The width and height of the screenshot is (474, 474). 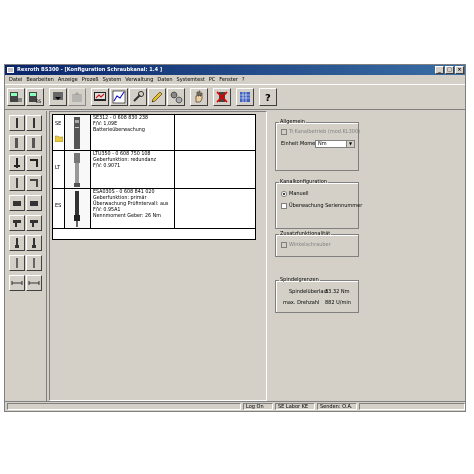 What do you see at coordinates (68, 80) in the screenshot?
I see `menu-anzeige: Anzeige` at bounding box center [68, 80].